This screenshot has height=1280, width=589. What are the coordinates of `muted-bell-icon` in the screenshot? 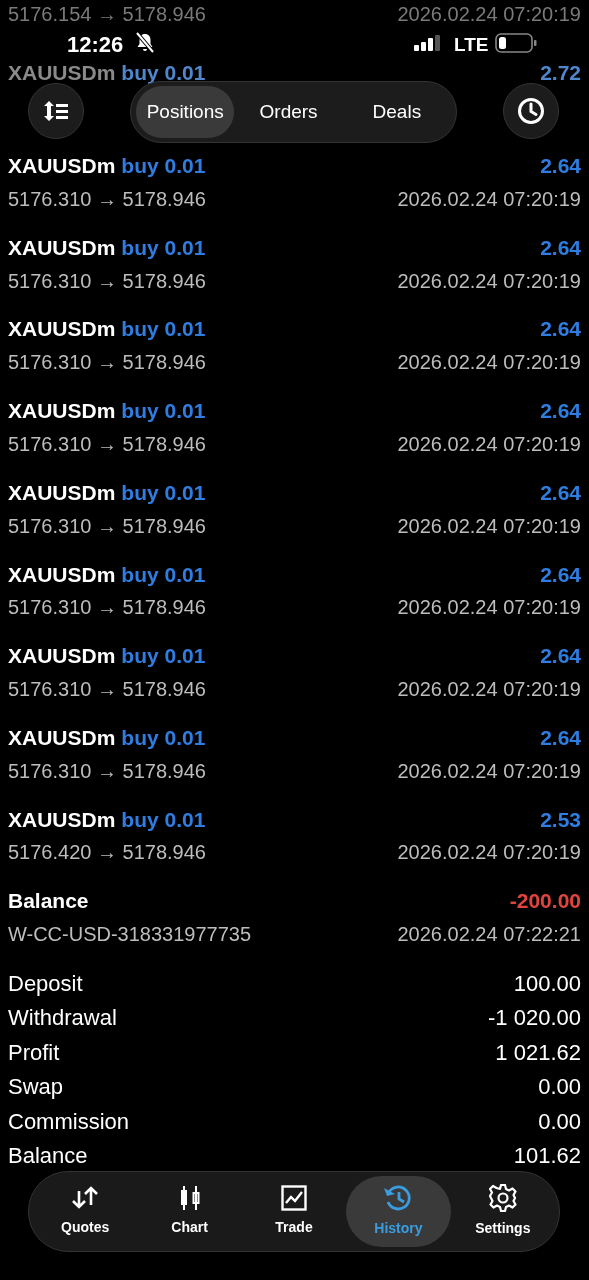 It's located at (145, 43).